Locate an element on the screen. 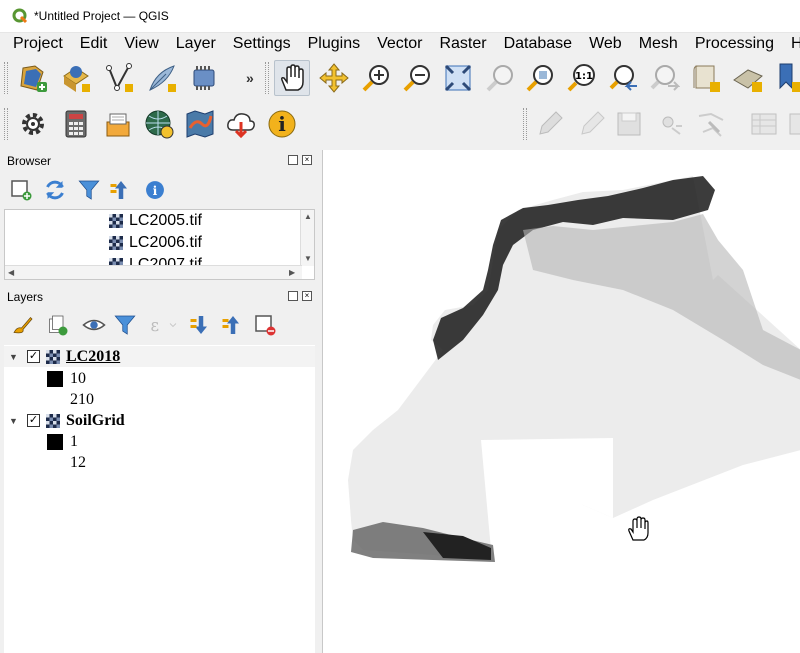 Image resolution: width=800 pixels, height=653 pixels. new-3d-view-icon is located at coordinates (748, 80).